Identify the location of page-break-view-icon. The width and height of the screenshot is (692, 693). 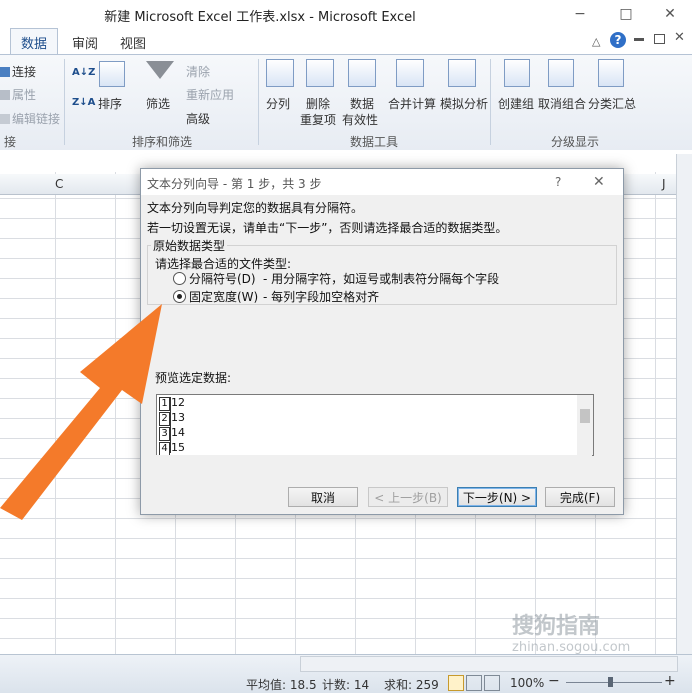
(492, 683).